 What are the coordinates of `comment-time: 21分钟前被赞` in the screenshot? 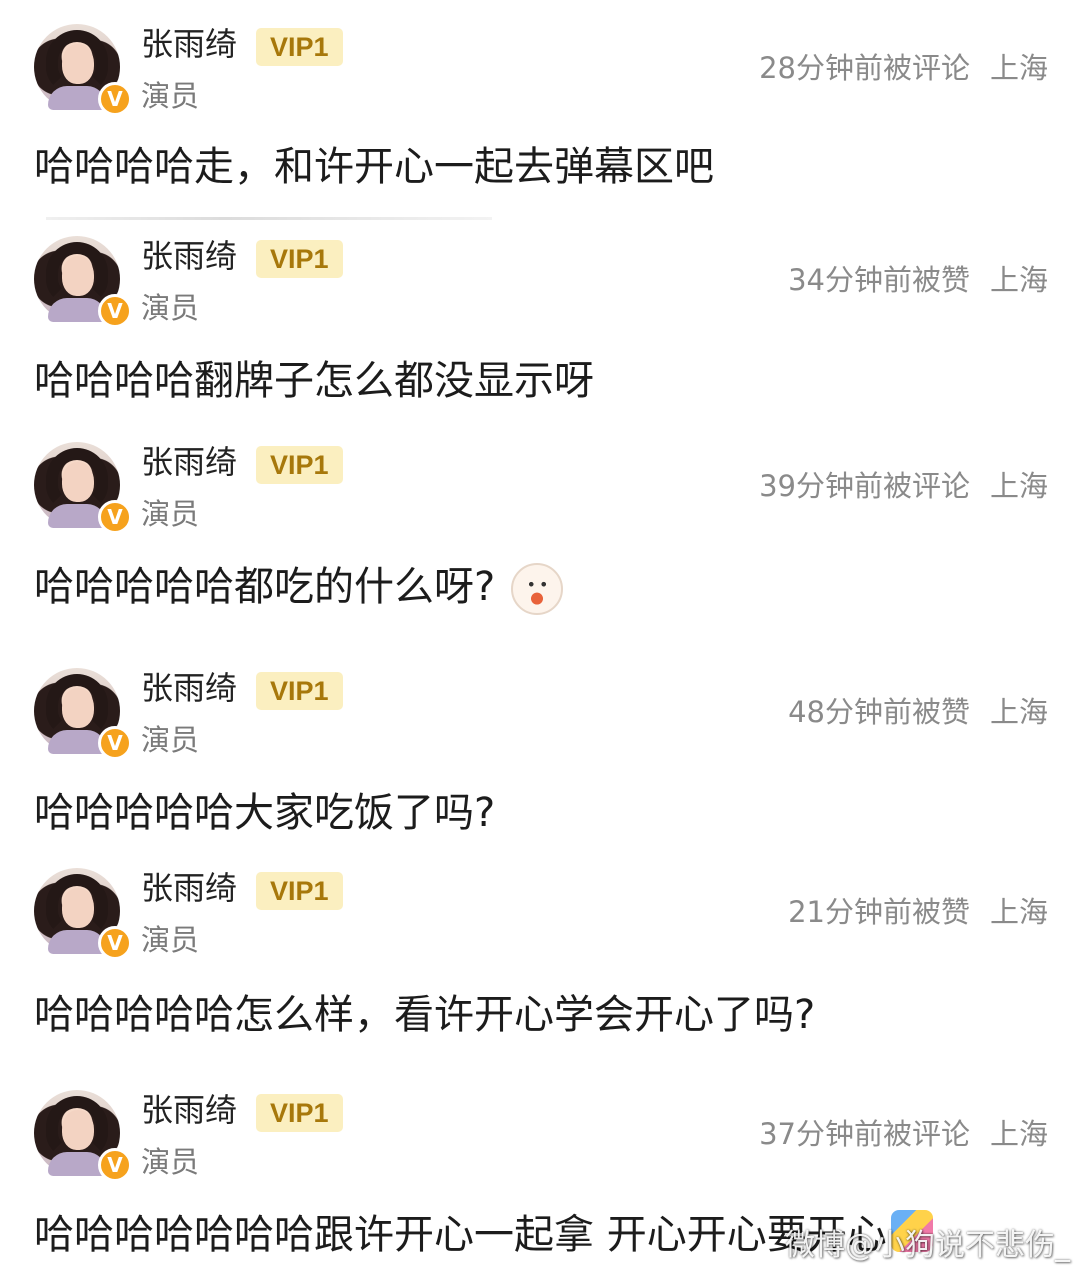 It's located at (879, 912).